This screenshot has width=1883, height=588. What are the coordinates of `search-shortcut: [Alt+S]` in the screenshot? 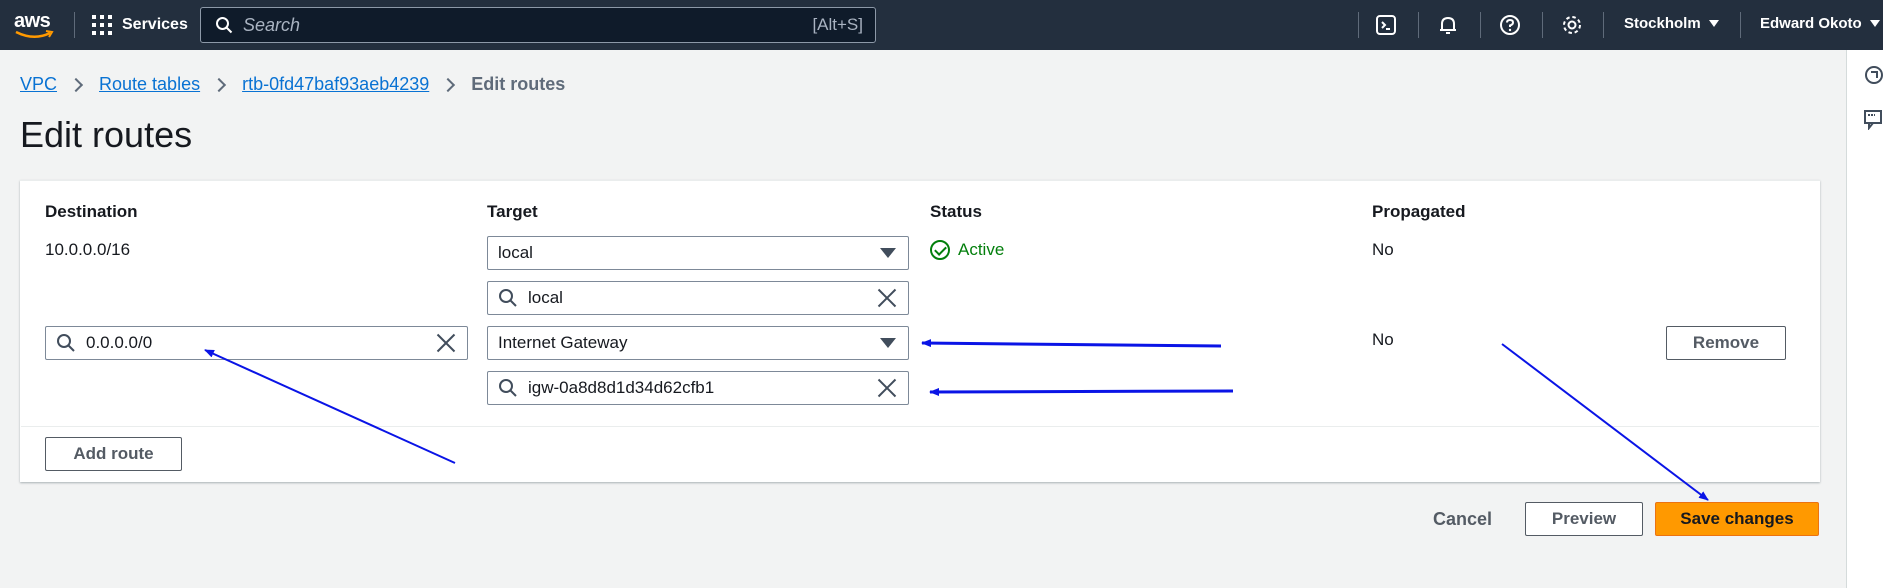 It's located at (837, 24).